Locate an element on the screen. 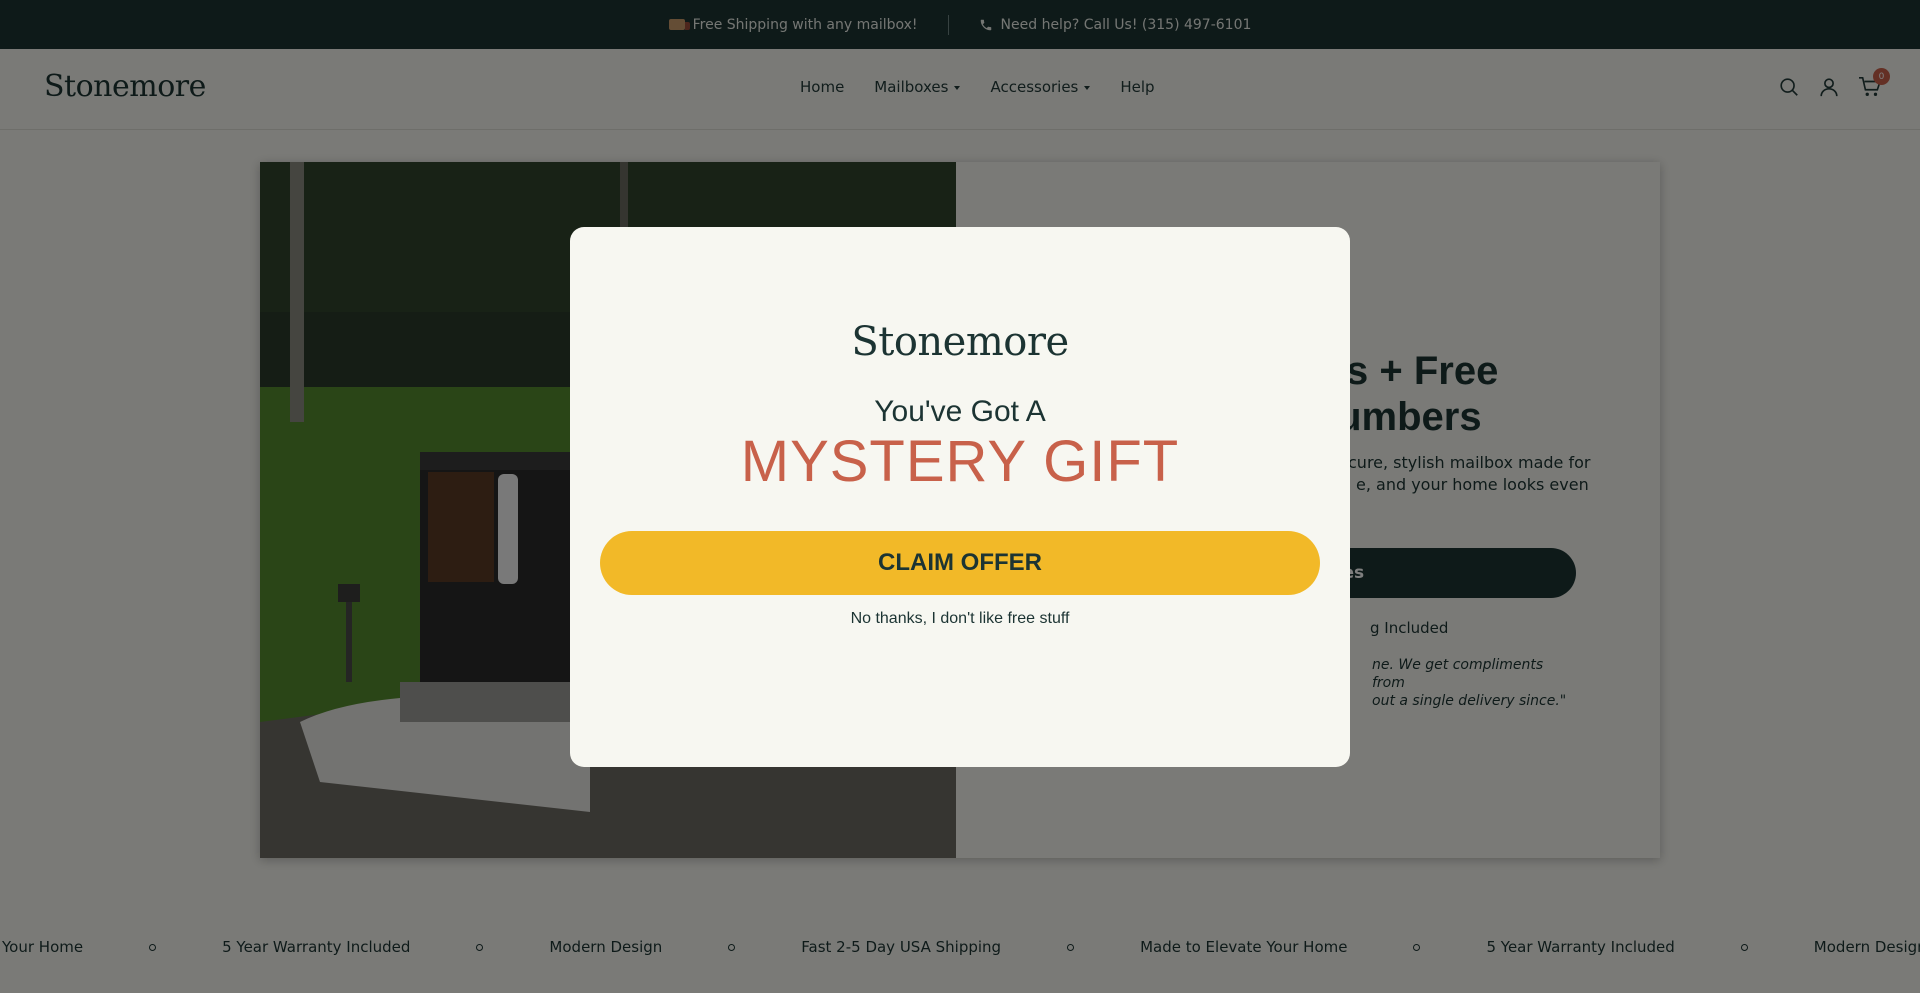 The width and height of the screenshot is (1920, 993). popup-title: MYSTERY GIFT is located at coordinates (960, 461).